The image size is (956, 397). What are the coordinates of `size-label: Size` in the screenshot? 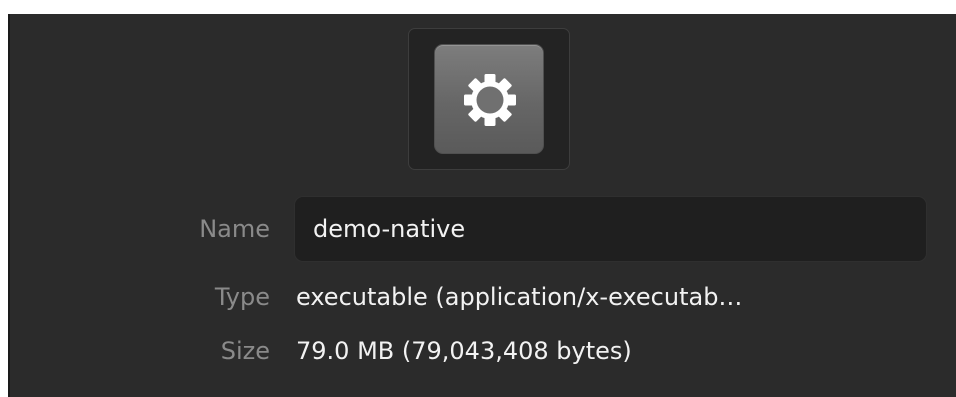 It's located at (245, 351).